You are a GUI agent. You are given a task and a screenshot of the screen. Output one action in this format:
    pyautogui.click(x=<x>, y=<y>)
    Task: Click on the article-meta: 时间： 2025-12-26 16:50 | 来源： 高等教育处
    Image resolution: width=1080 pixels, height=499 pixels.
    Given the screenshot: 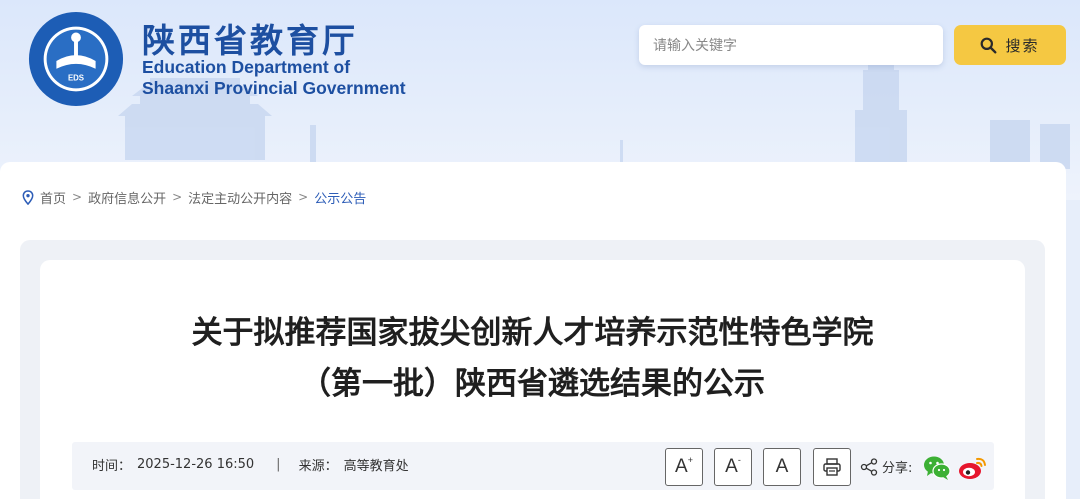 What is the action you would take?
    pyautogui.click(x=250, y=464)
    